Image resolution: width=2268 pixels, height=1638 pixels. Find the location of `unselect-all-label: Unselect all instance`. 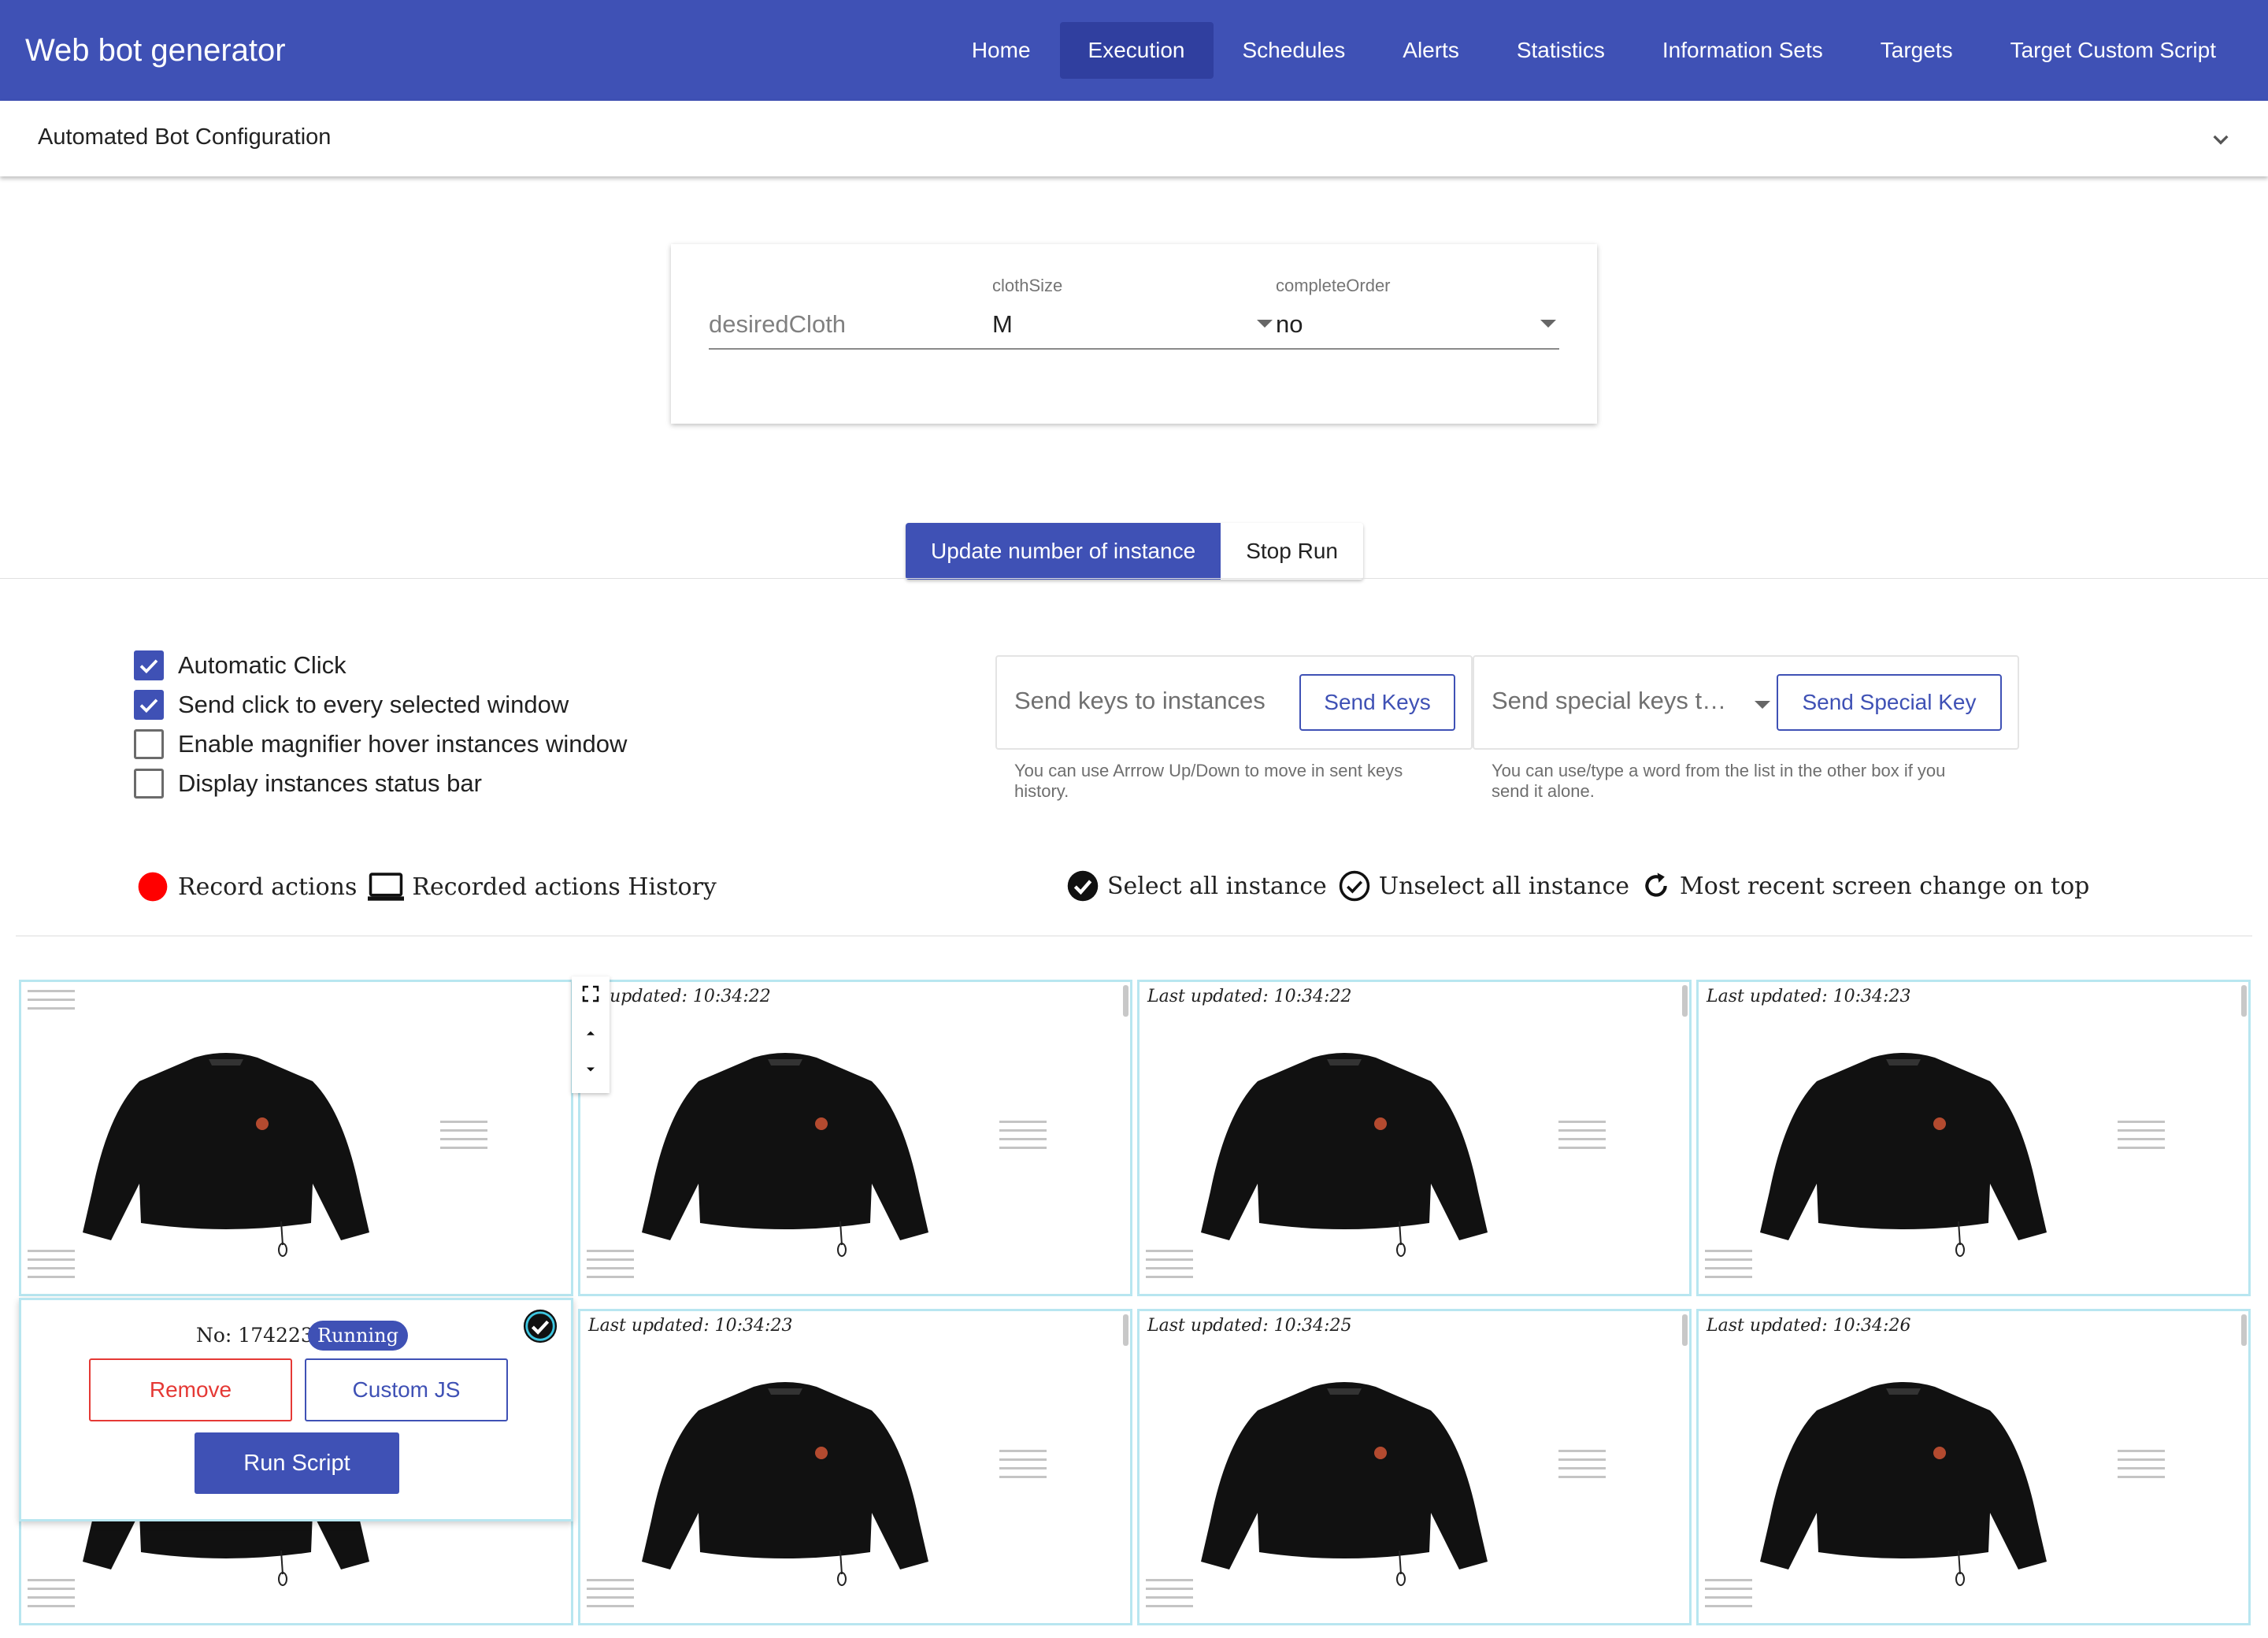

unselect-all-label: Unselect all instance is located at coordinates (1504, 886).